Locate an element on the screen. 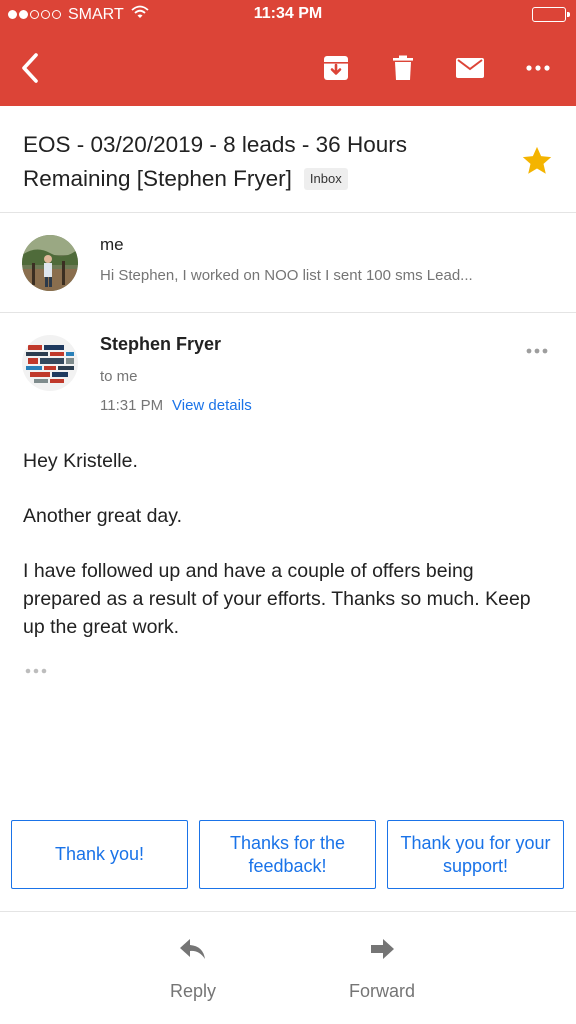 Image resolution: width=576 pixels, height=1024 pixels. body-paragraph: Another great day. is located at coordinates (102, 516).